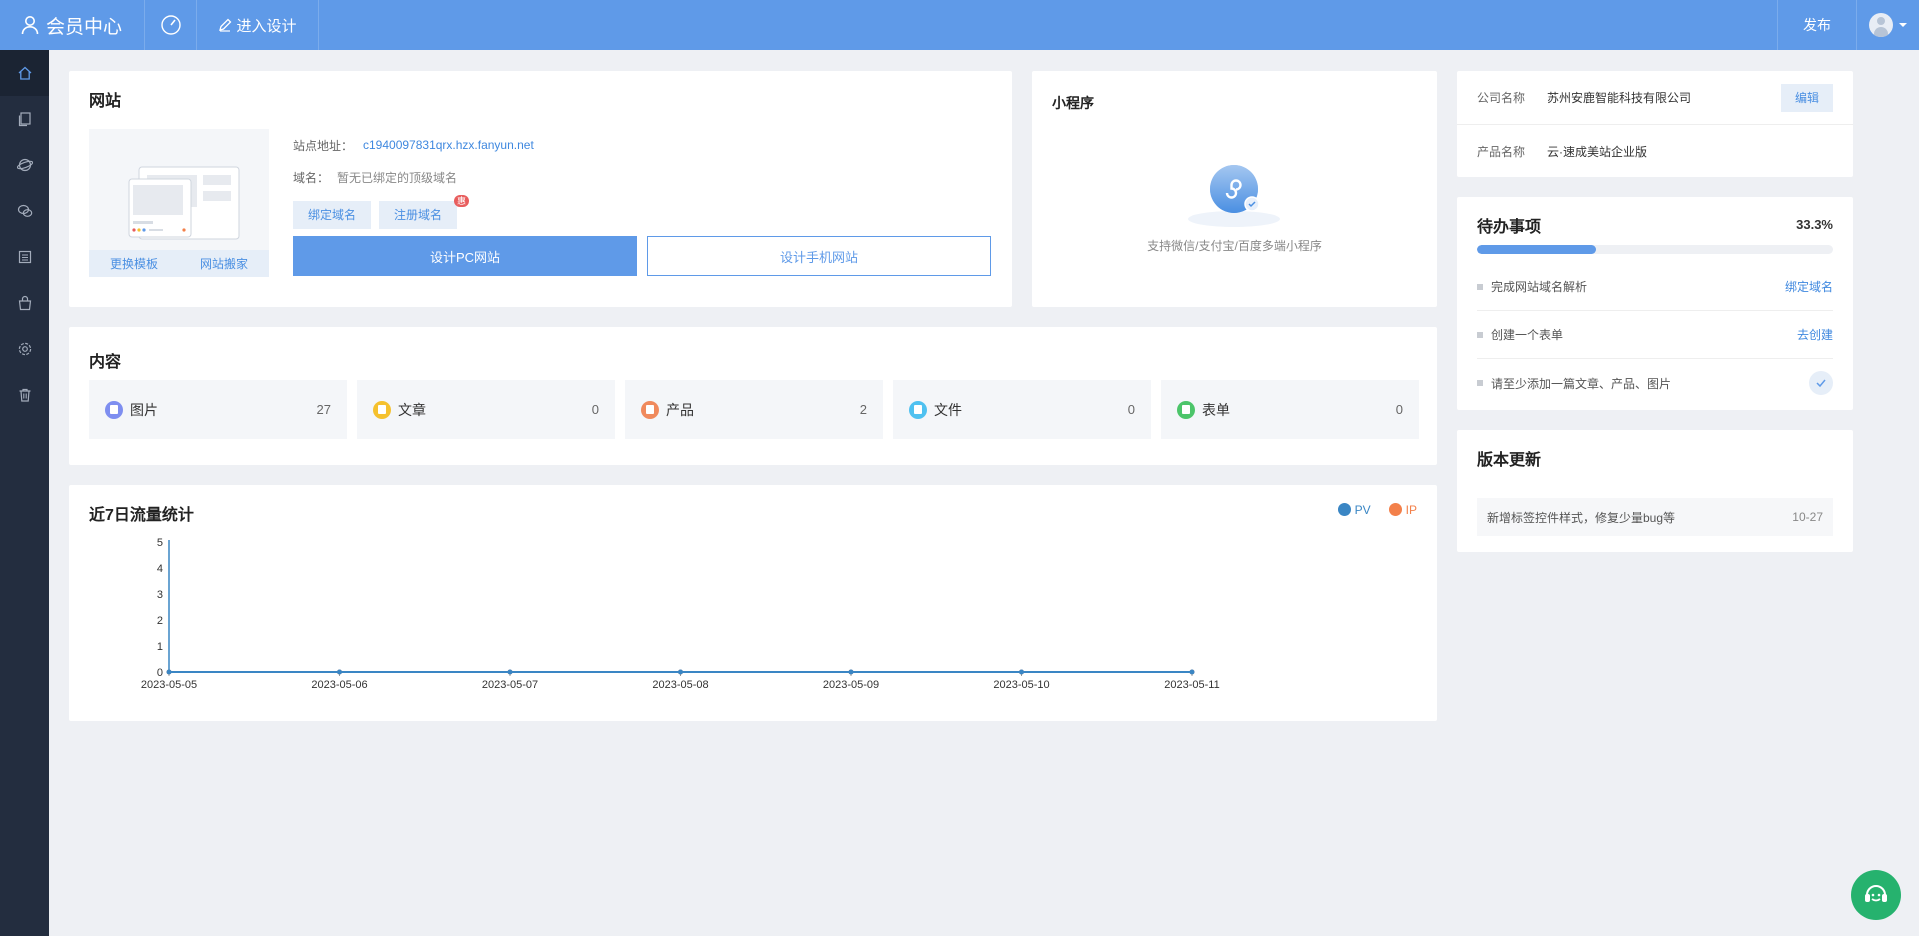 Image resolution: width=1919 pixels, height=936 pixels. Describe the element at coordinates (680, 409) in the screenshot. I see `content-item-label: 产品` at that location.